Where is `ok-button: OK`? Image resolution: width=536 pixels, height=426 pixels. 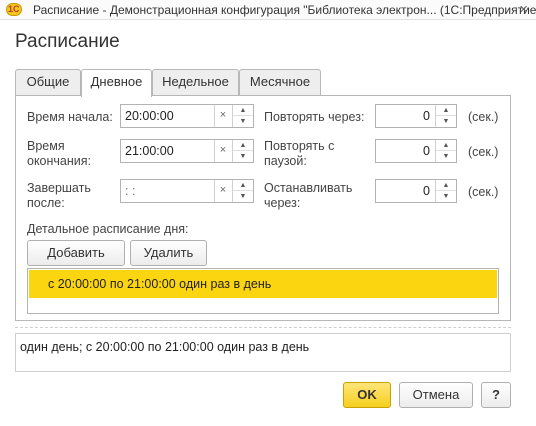 ok-button: OK is located at coordinates (367, 395).